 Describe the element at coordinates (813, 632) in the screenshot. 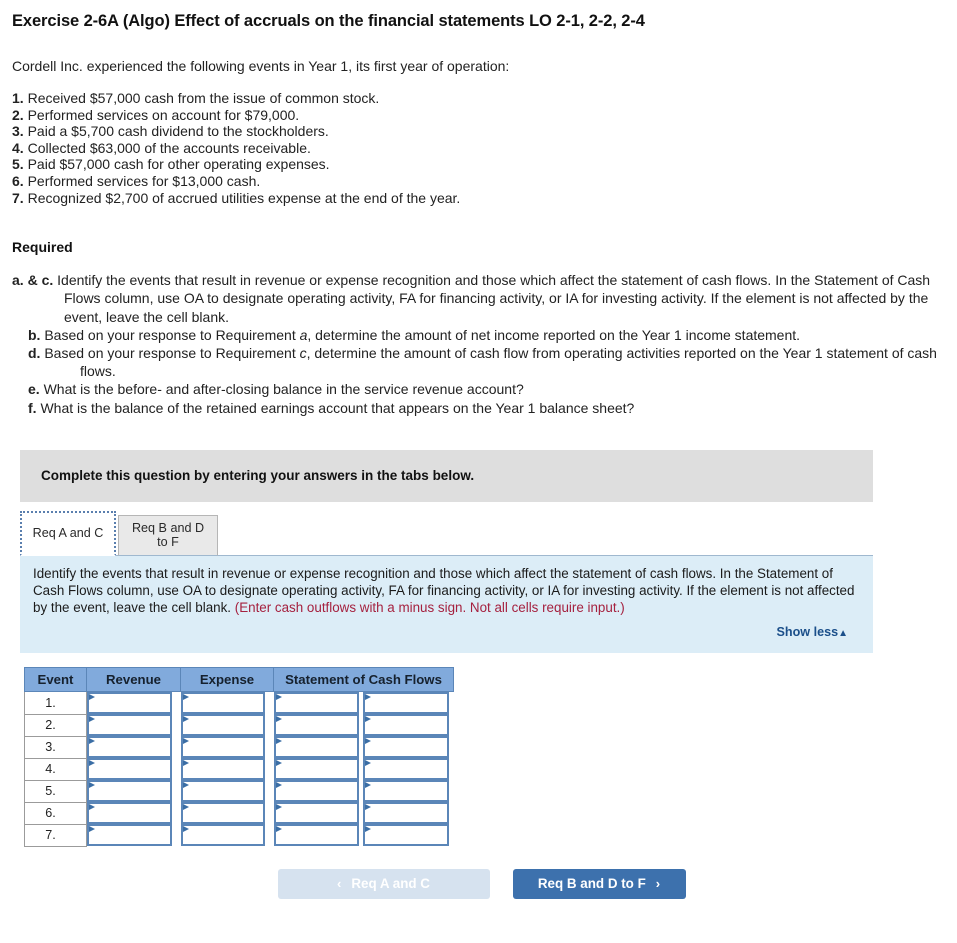

I see `show-less-link: Show less▲` at that location.